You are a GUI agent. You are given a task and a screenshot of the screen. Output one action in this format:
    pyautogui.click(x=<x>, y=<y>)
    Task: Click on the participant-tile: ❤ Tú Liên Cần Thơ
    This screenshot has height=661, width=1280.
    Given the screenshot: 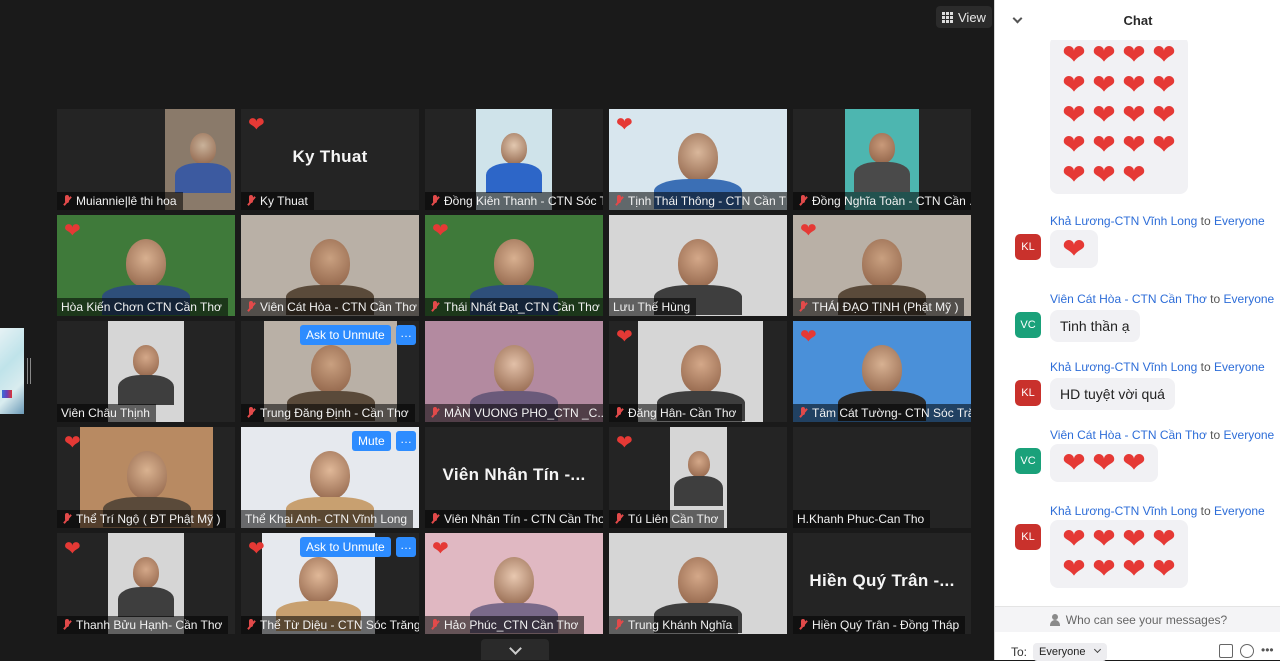 What is the action you would take?
    pyautogui.click(x=698, y=477)
    